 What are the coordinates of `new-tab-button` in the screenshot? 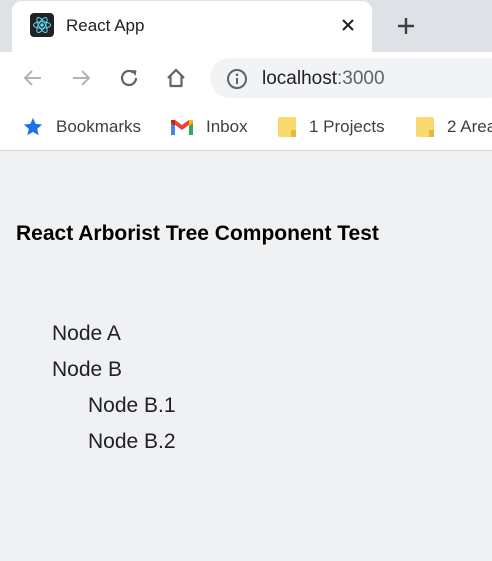 It's located at (406, 26).